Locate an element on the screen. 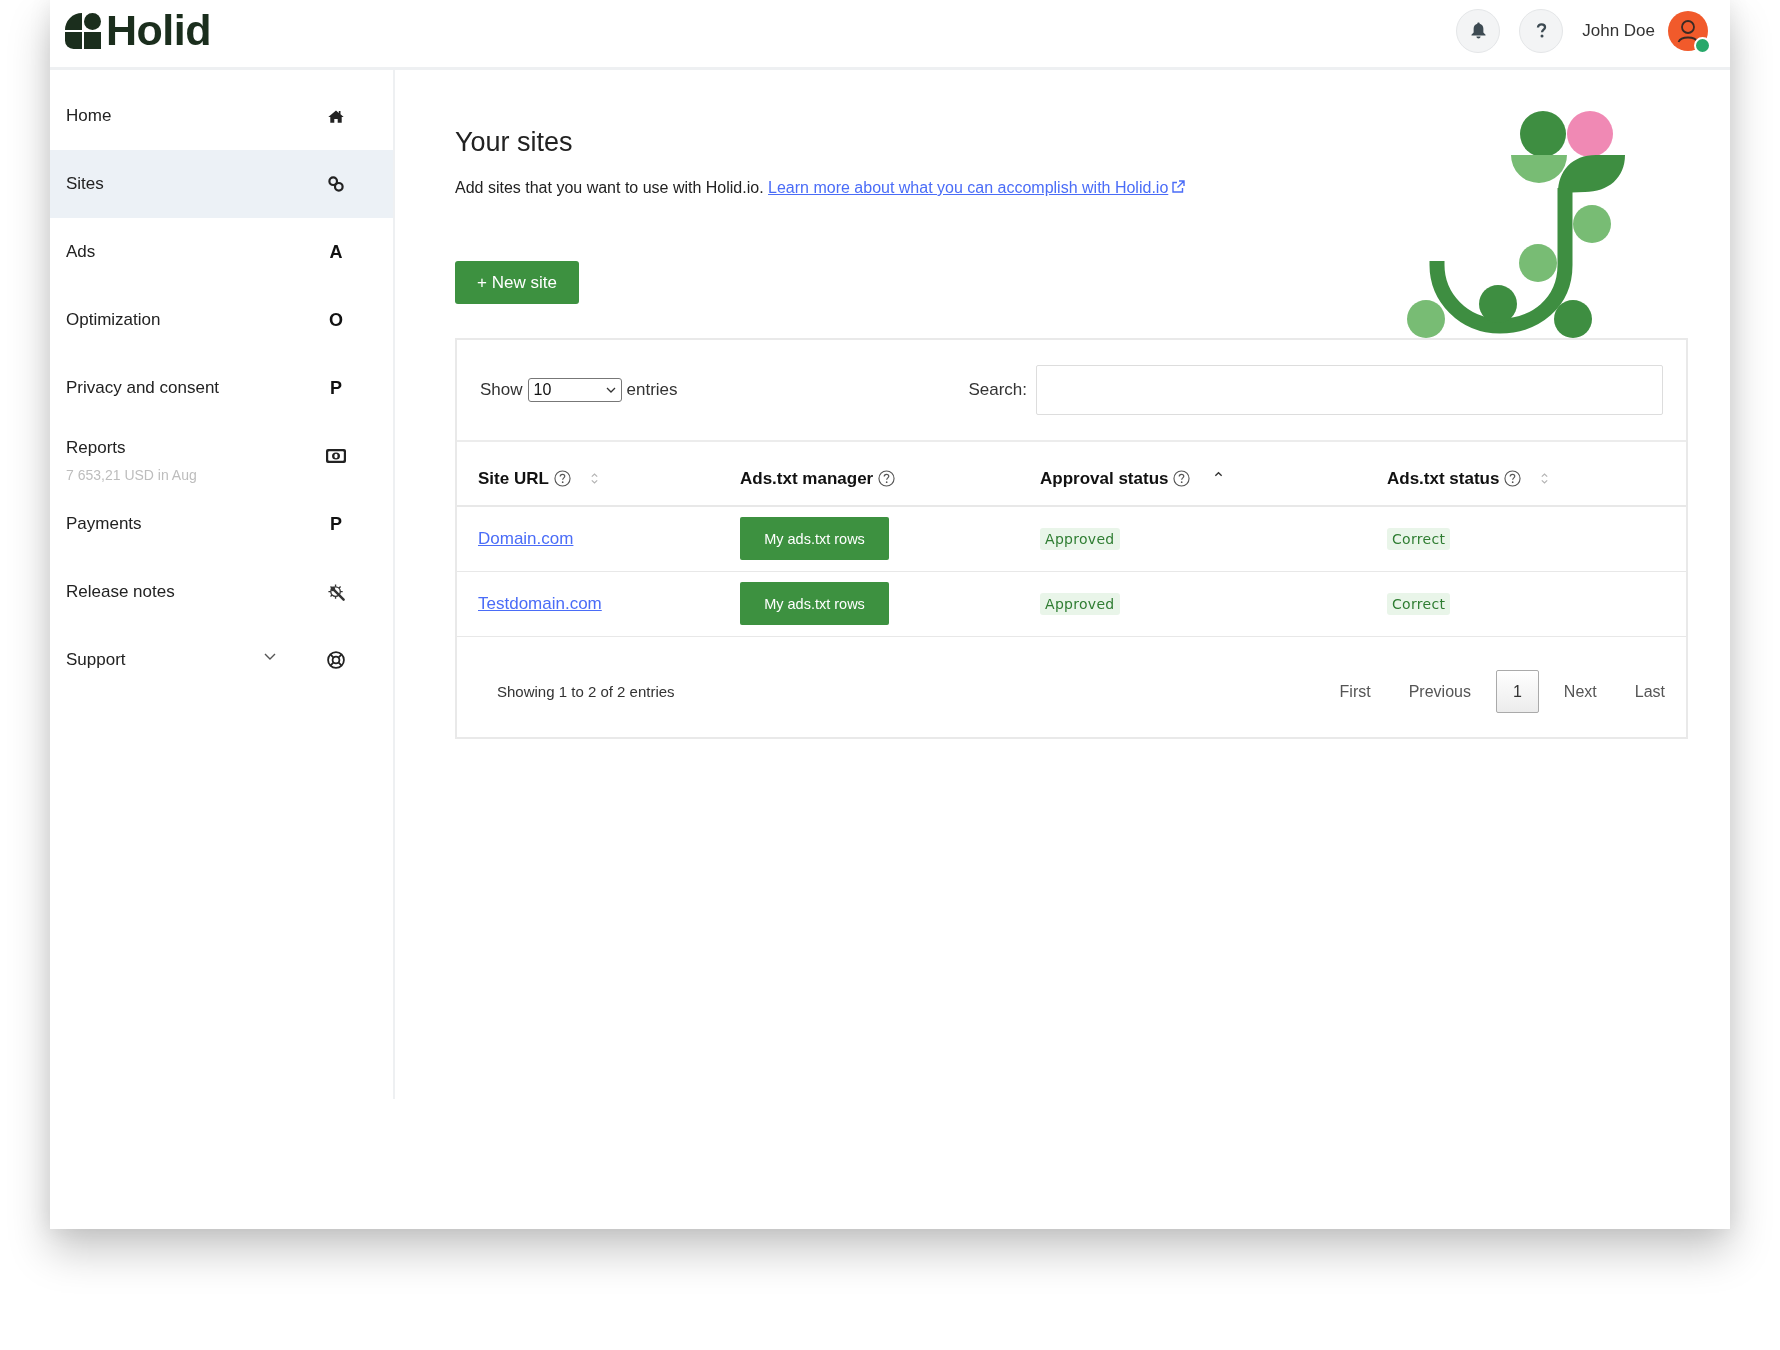 This screenshot has width=1780, height=1350. entries-info: Showing 1 to 2 of 2 entries is located at coordinates (586, 691).